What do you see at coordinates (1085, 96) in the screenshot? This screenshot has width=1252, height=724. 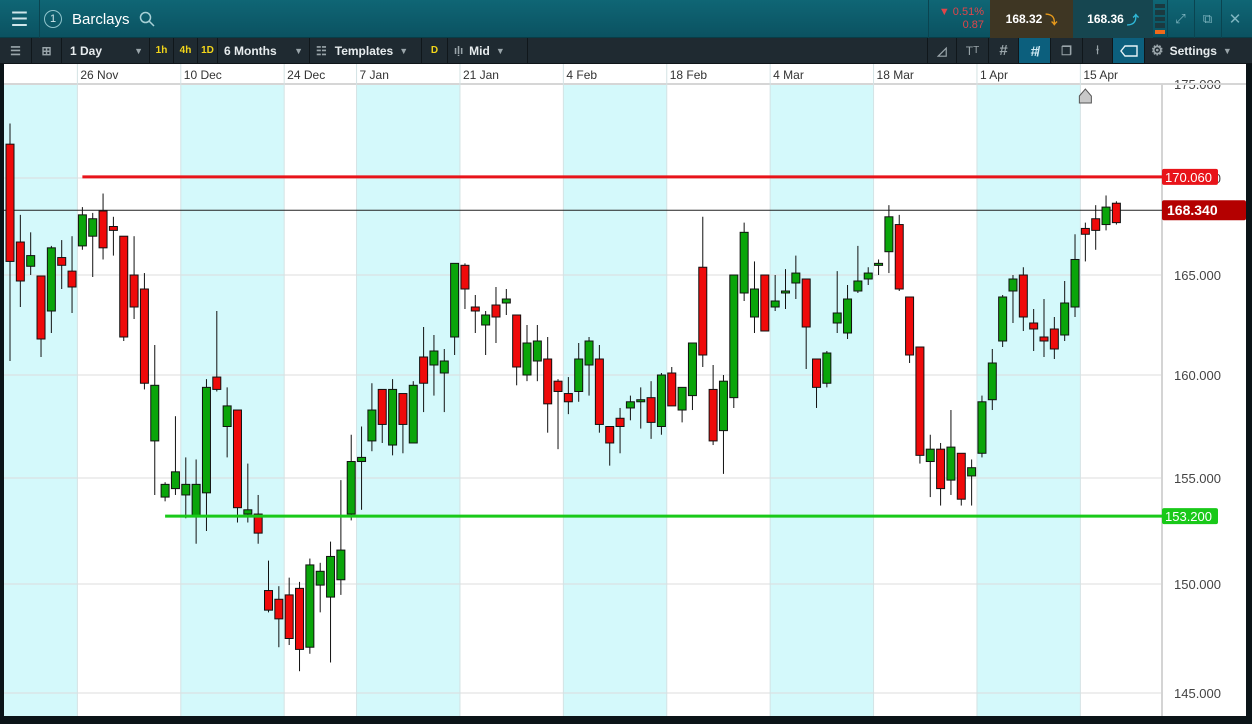 I see `scroll-latest-marker-icon` at bounding box center [1085, 96].